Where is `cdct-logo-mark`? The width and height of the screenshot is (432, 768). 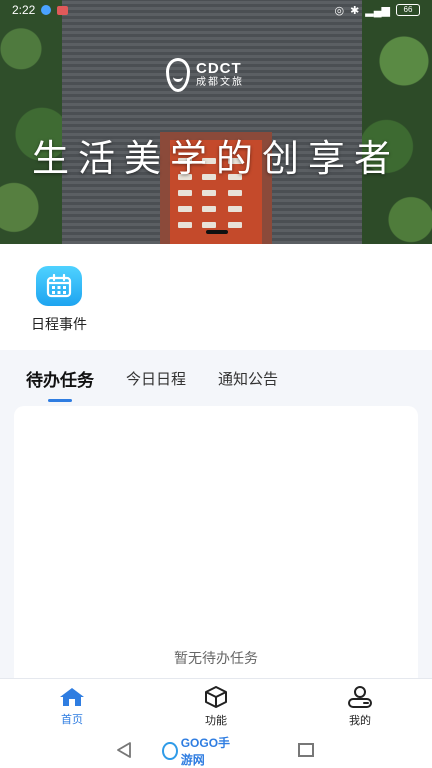
cdct-logo-mark is located at coordinates (178, 75).